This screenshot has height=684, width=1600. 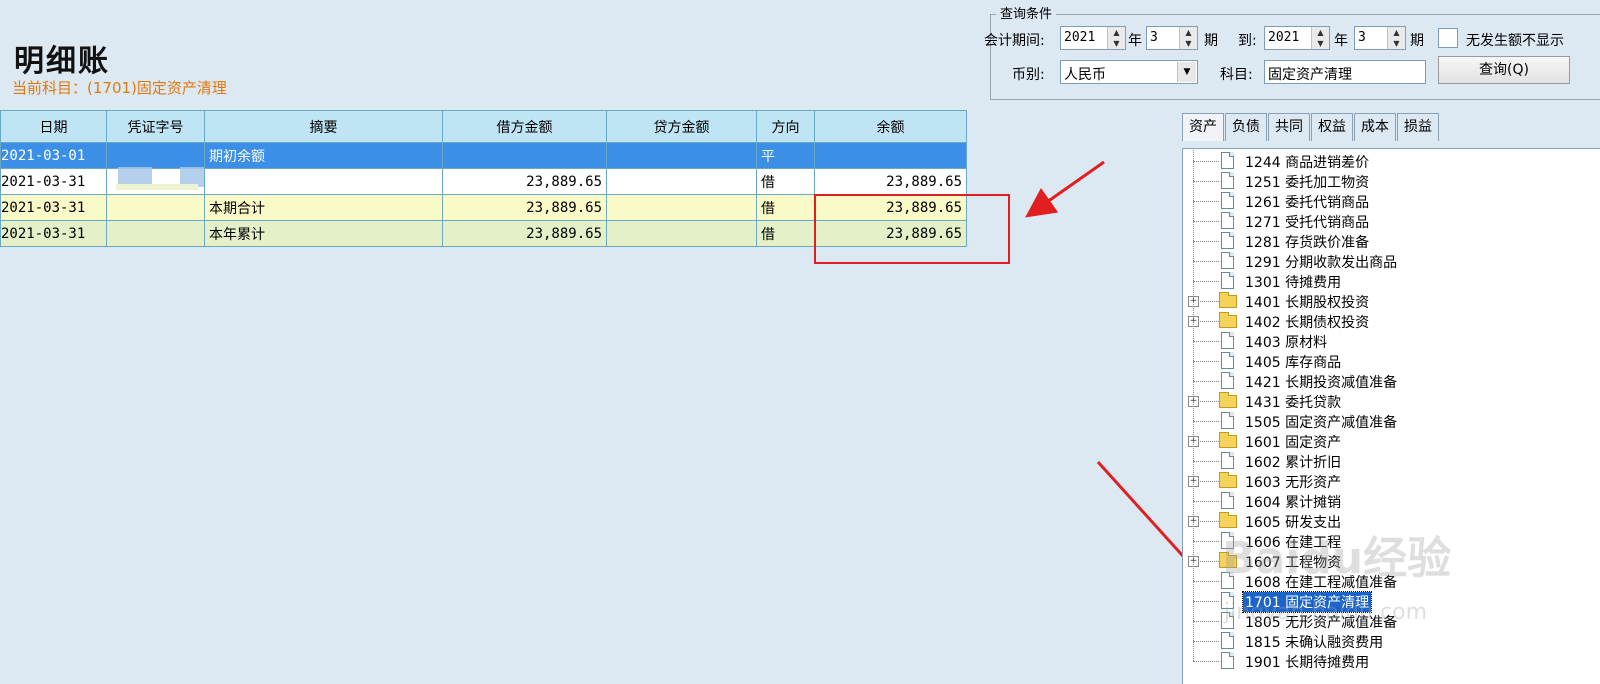 I want to click on tree-item: 1604 累计摊销, so click(x=1391, y=496).